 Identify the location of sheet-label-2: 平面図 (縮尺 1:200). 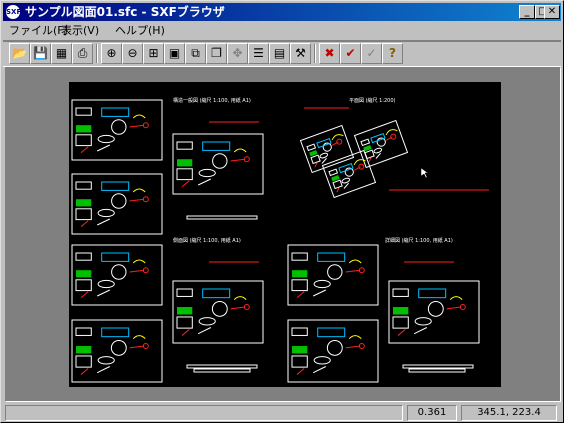
(372, 100).